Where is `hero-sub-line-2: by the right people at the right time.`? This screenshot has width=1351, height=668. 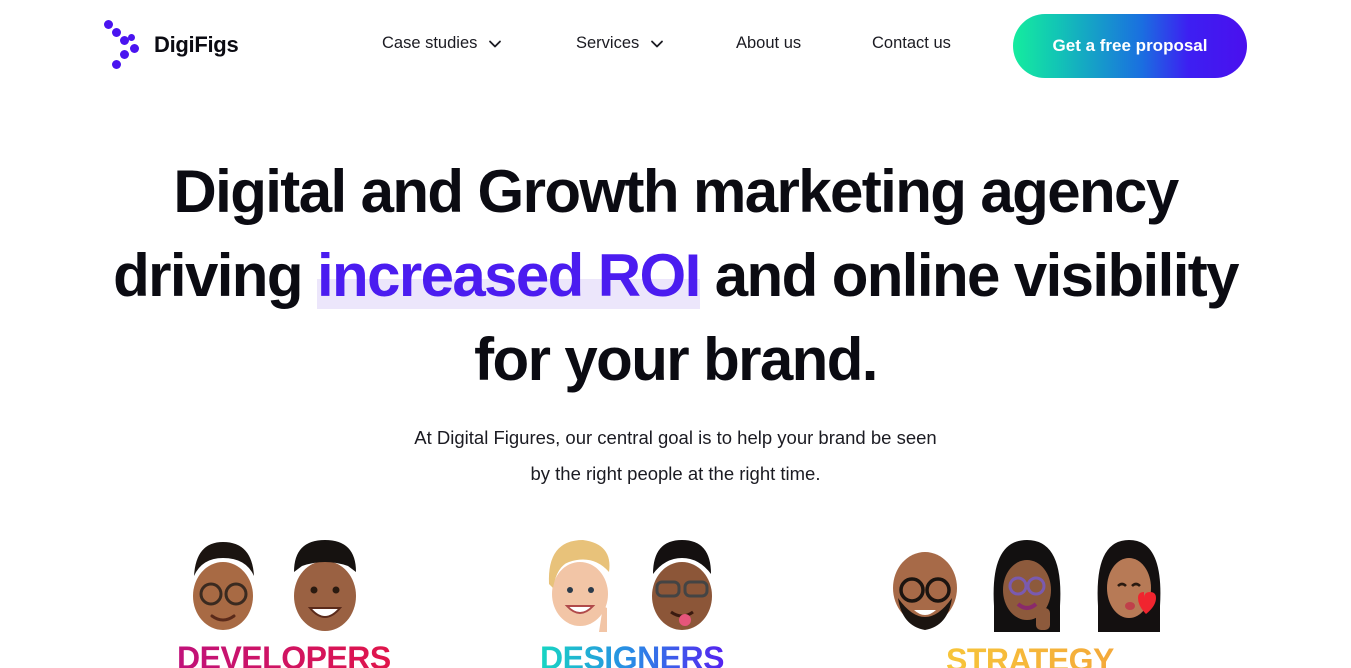 hero-sub-line-2: by the right people at the right time. is located at coordinates (675, 473).